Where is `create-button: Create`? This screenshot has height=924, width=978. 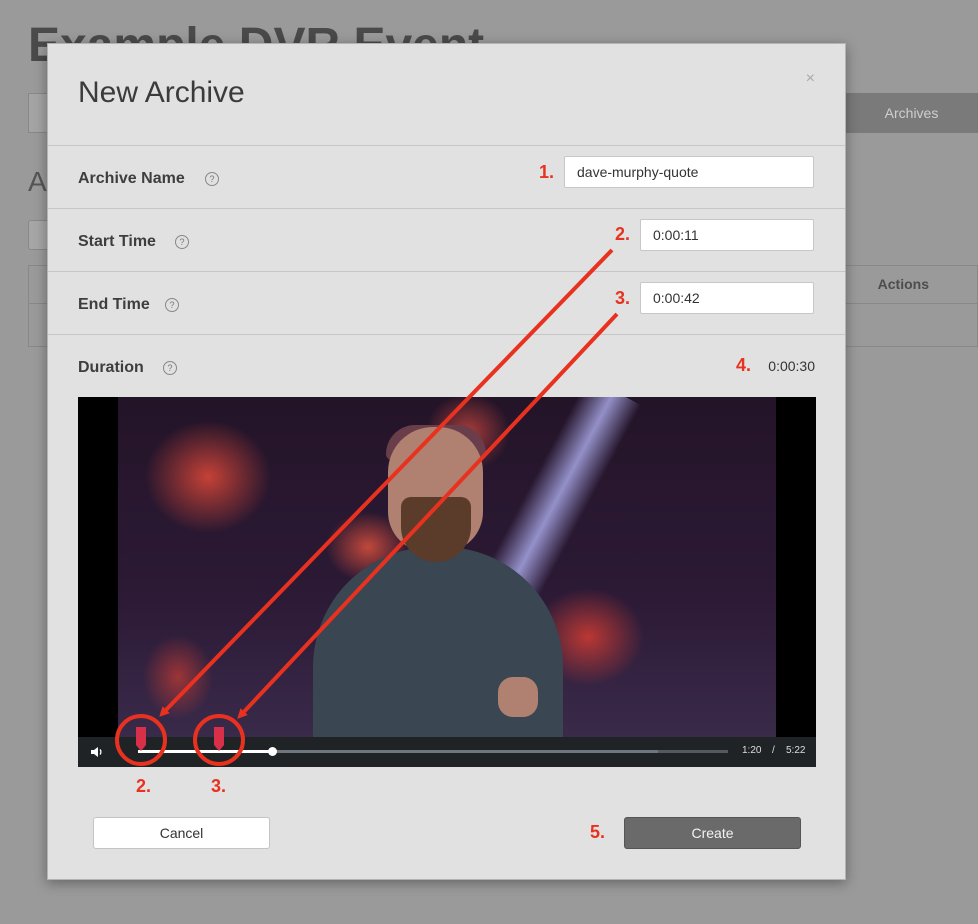
create-button: Create is located at coordinates (712, 833).